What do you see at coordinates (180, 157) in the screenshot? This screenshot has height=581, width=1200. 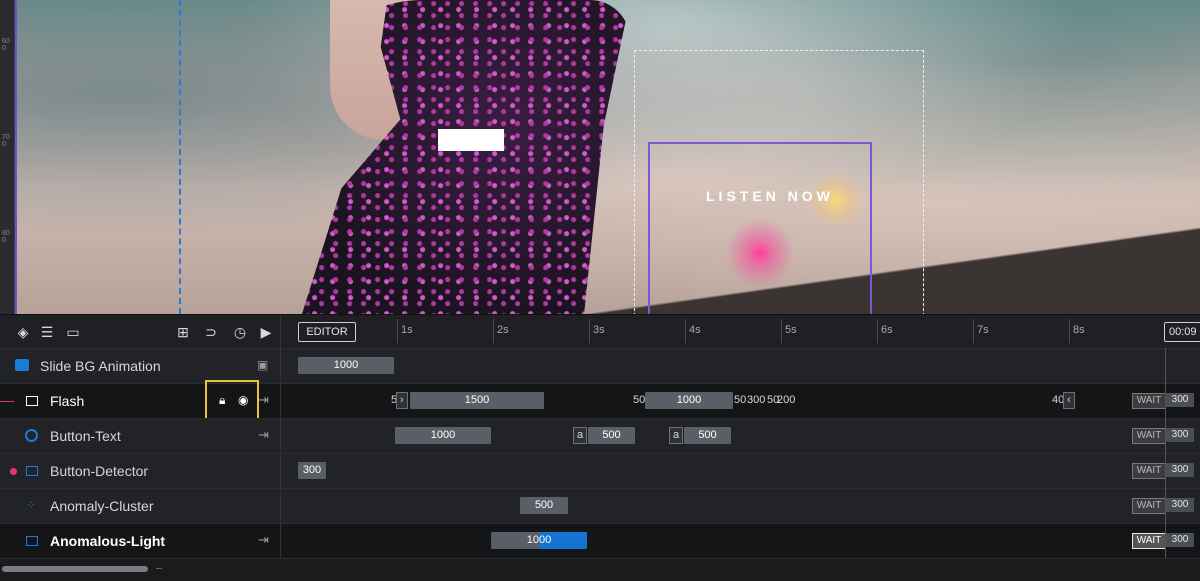 I see `vertical-guide-line` at bounding box center [180, 157].